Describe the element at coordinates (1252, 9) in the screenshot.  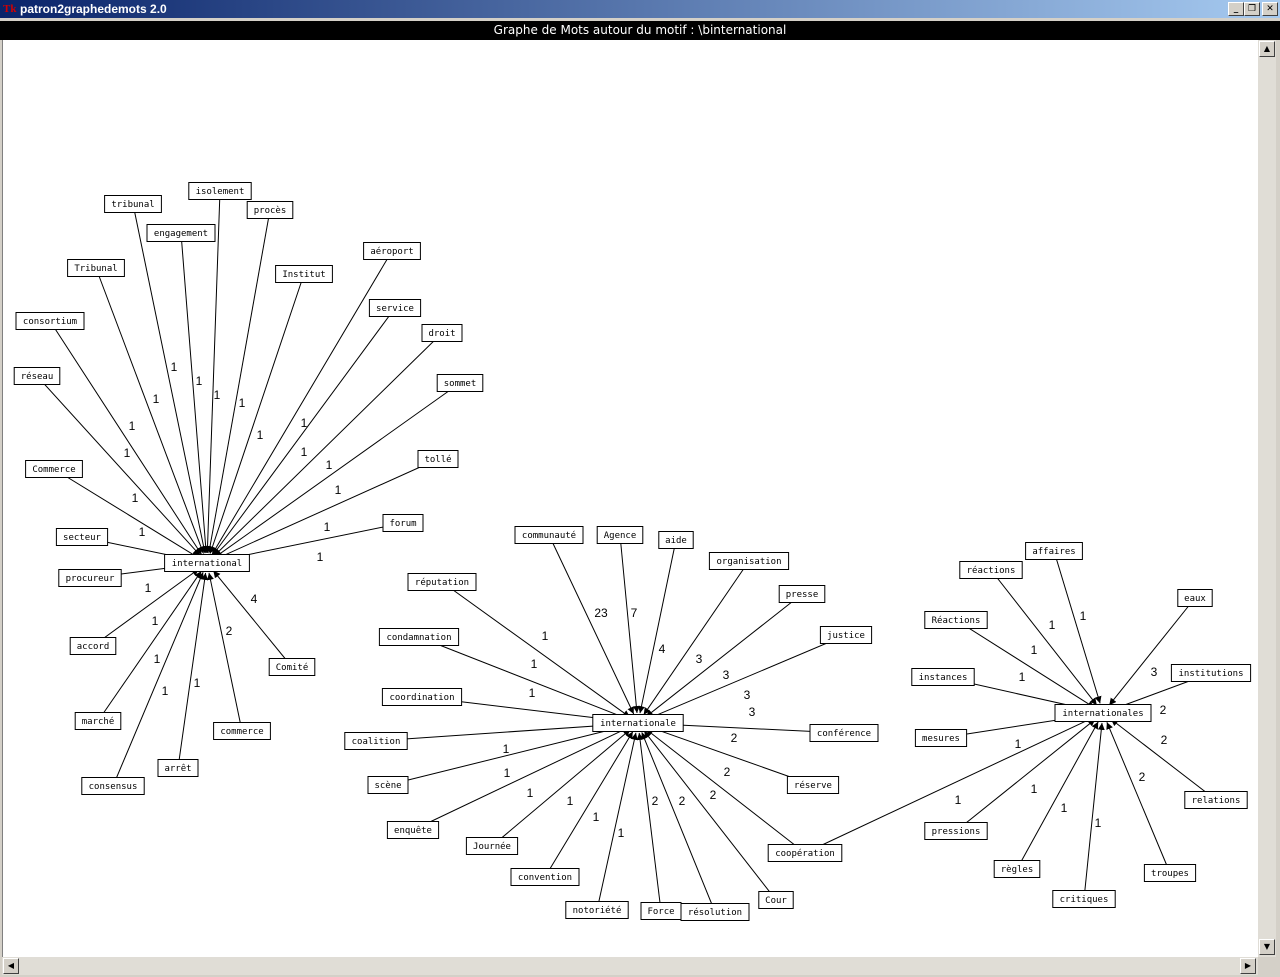
I see `maximize-button: ❐` at that location.